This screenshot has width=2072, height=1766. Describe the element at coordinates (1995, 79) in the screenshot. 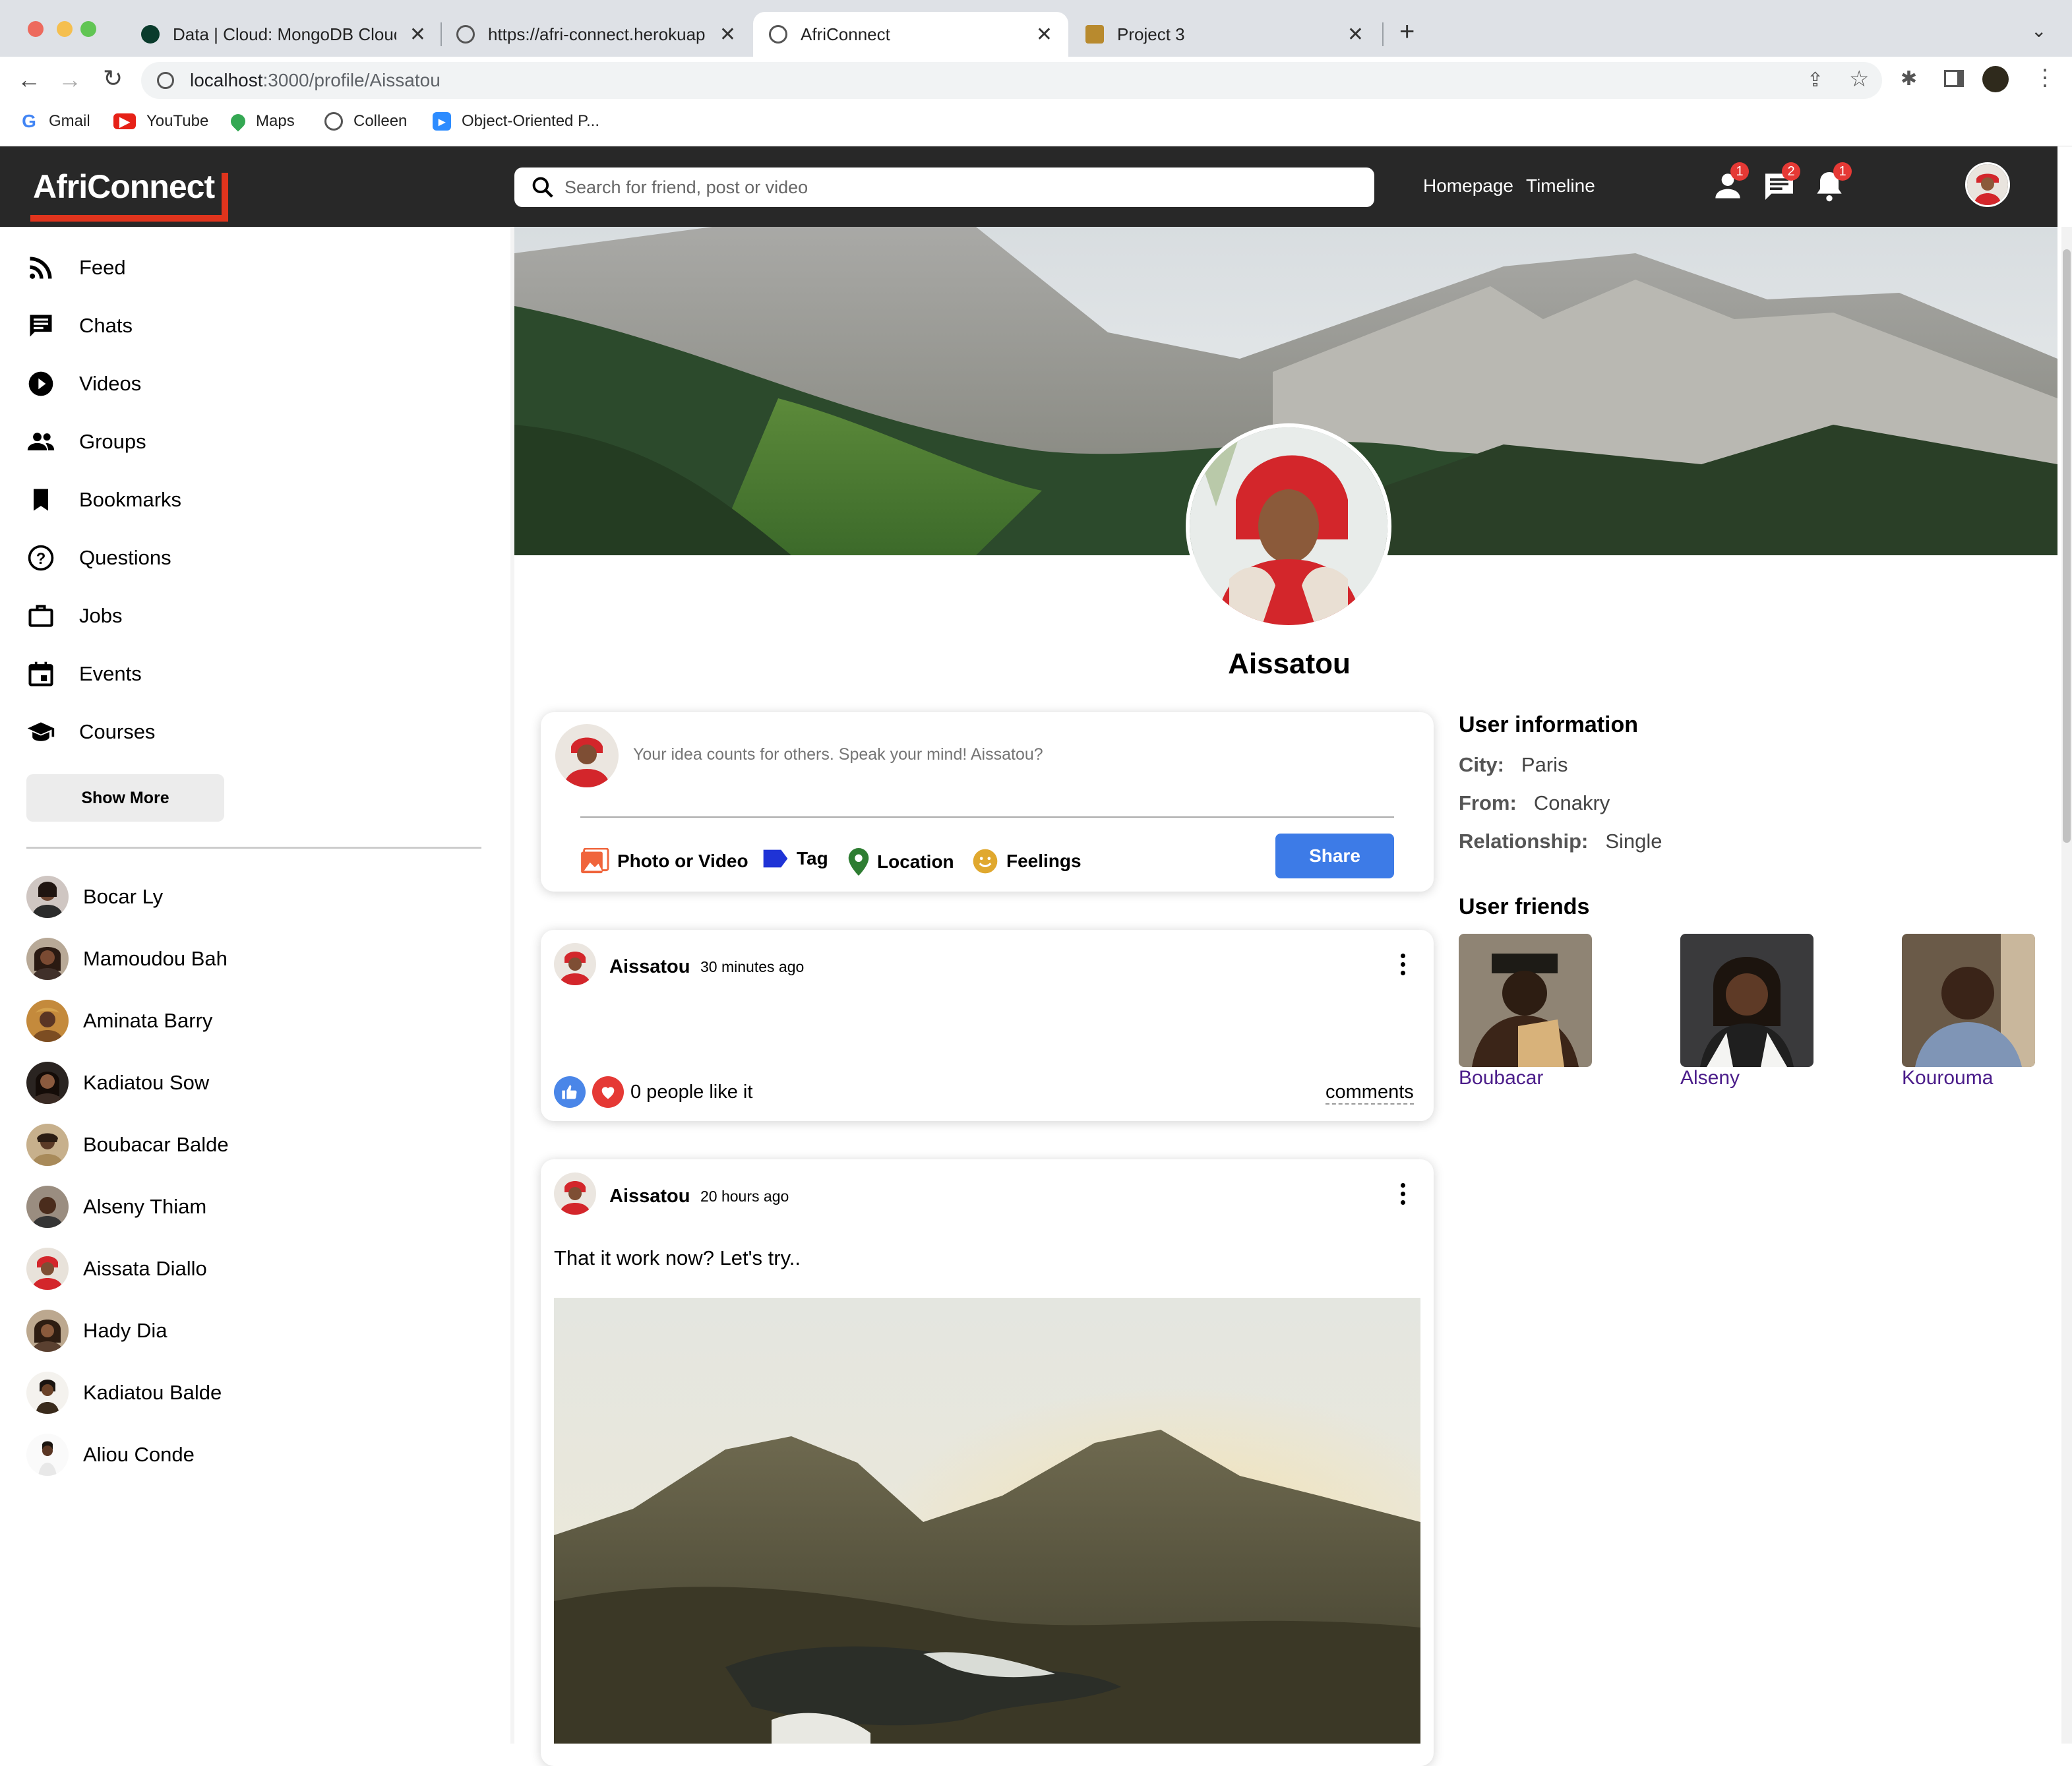

I see `browser-profile-avatar` at that location.